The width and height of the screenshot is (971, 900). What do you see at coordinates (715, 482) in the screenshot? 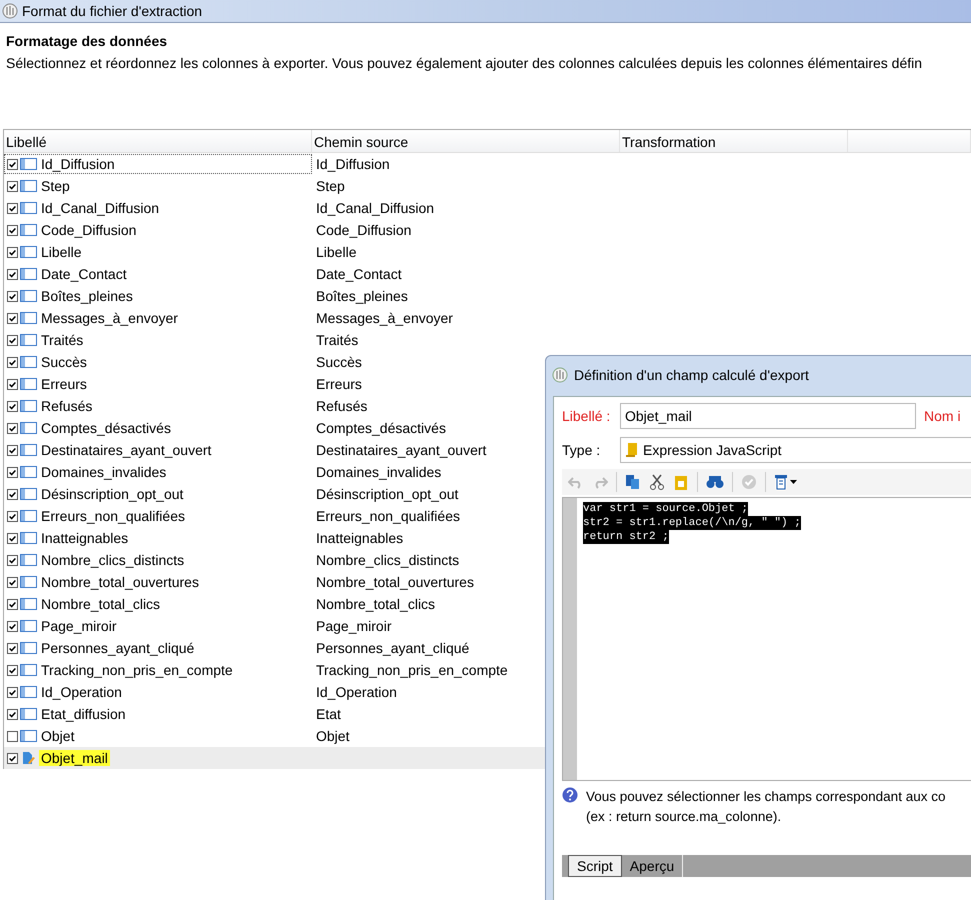
I see `binoculars-icon` at bounding box center [715, 482].